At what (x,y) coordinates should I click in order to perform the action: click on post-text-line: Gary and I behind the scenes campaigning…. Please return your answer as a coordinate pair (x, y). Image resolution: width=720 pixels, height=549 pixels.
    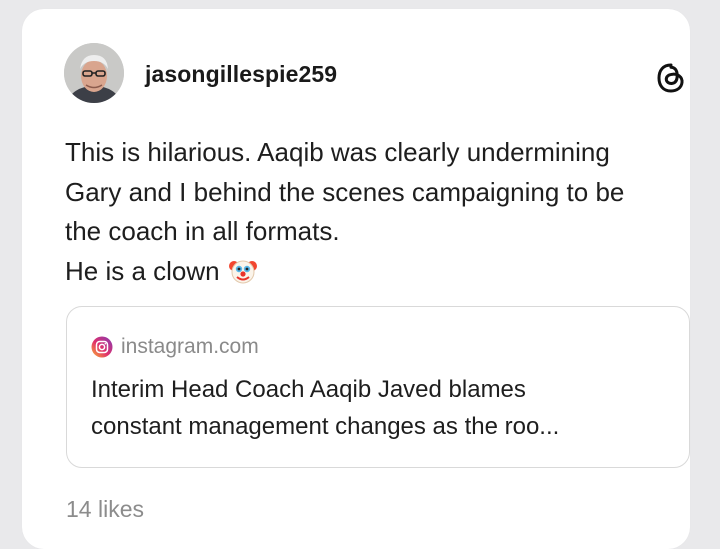
    Looking at the image, I should click on (345, 191).